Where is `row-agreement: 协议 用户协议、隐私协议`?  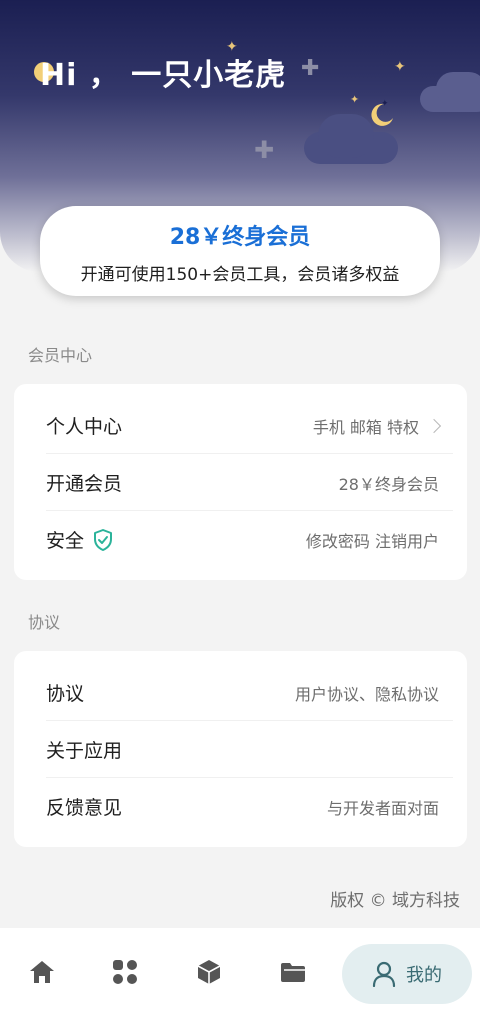
row-agreement: 协议 用户协议、隐私协议 is located at coordinates (242, 692).